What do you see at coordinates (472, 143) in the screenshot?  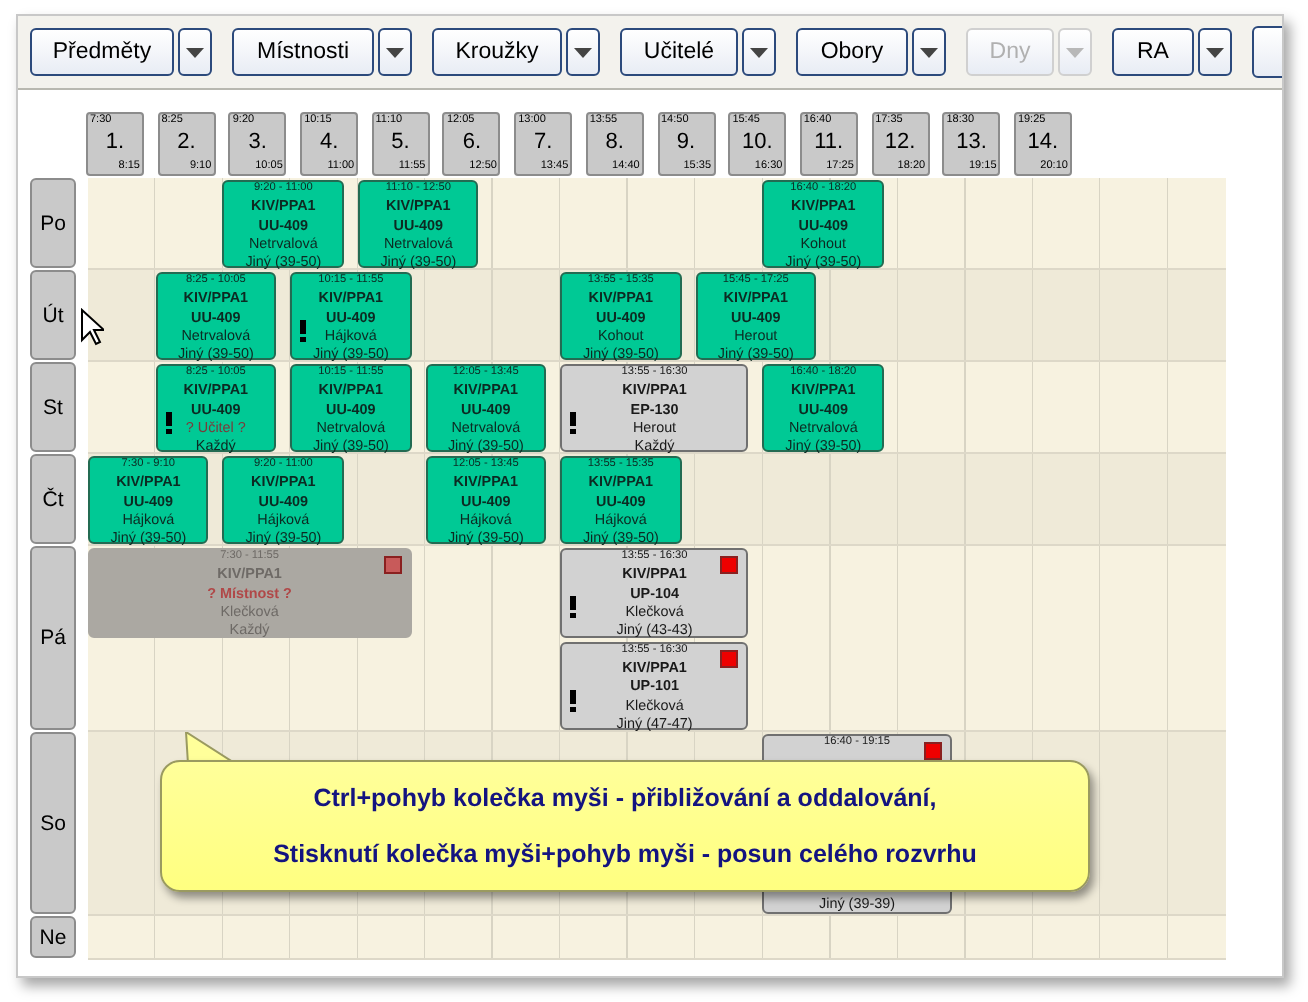 I see `period-number: 6.` at bounding box center [472, 143].